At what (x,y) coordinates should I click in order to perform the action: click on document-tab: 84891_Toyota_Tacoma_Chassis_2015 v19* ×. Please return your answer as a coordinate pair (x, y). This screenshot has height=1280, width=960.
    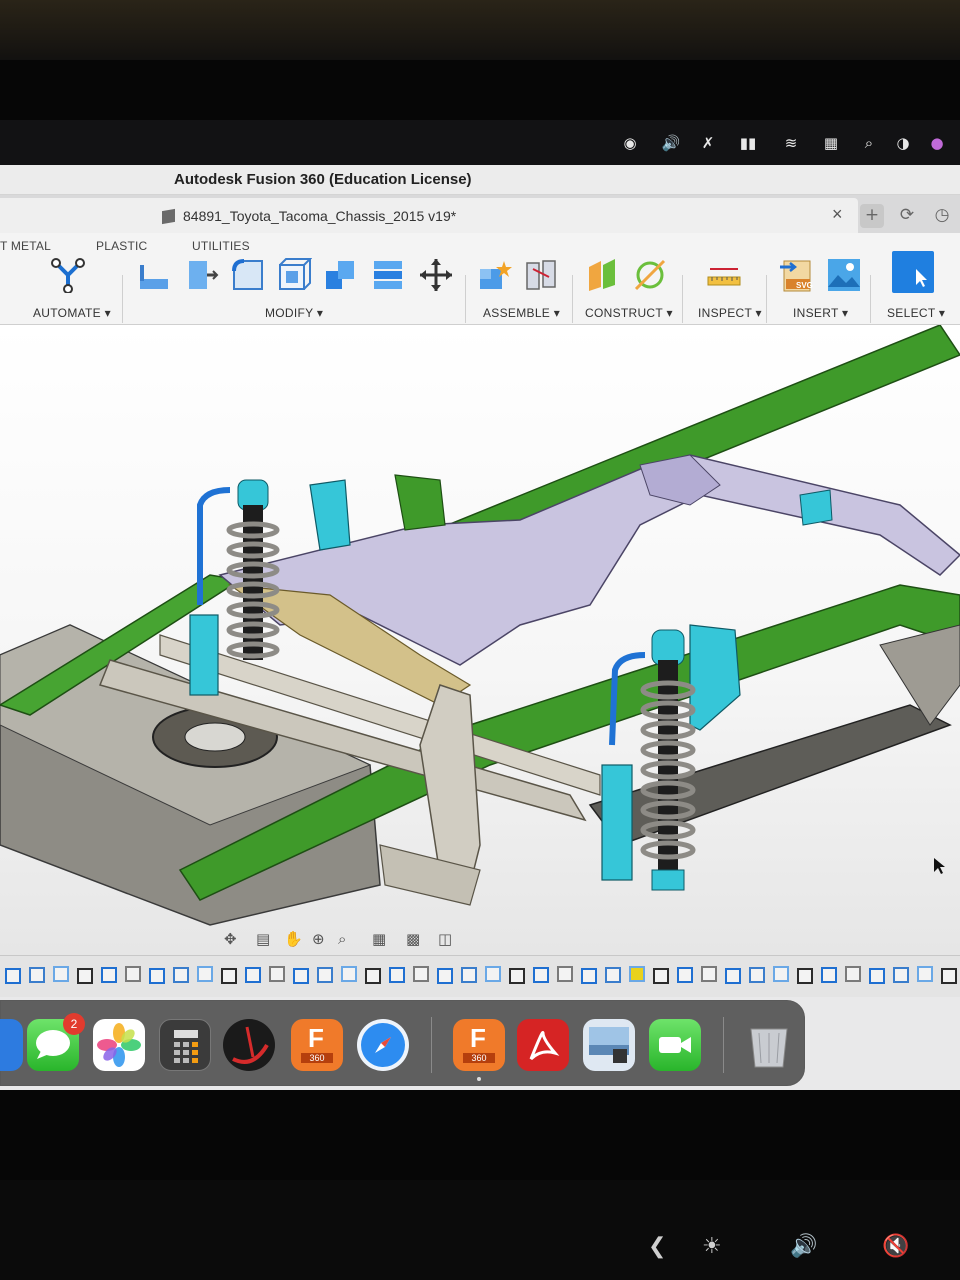
    Looking at the image, I should click on (429, 215).